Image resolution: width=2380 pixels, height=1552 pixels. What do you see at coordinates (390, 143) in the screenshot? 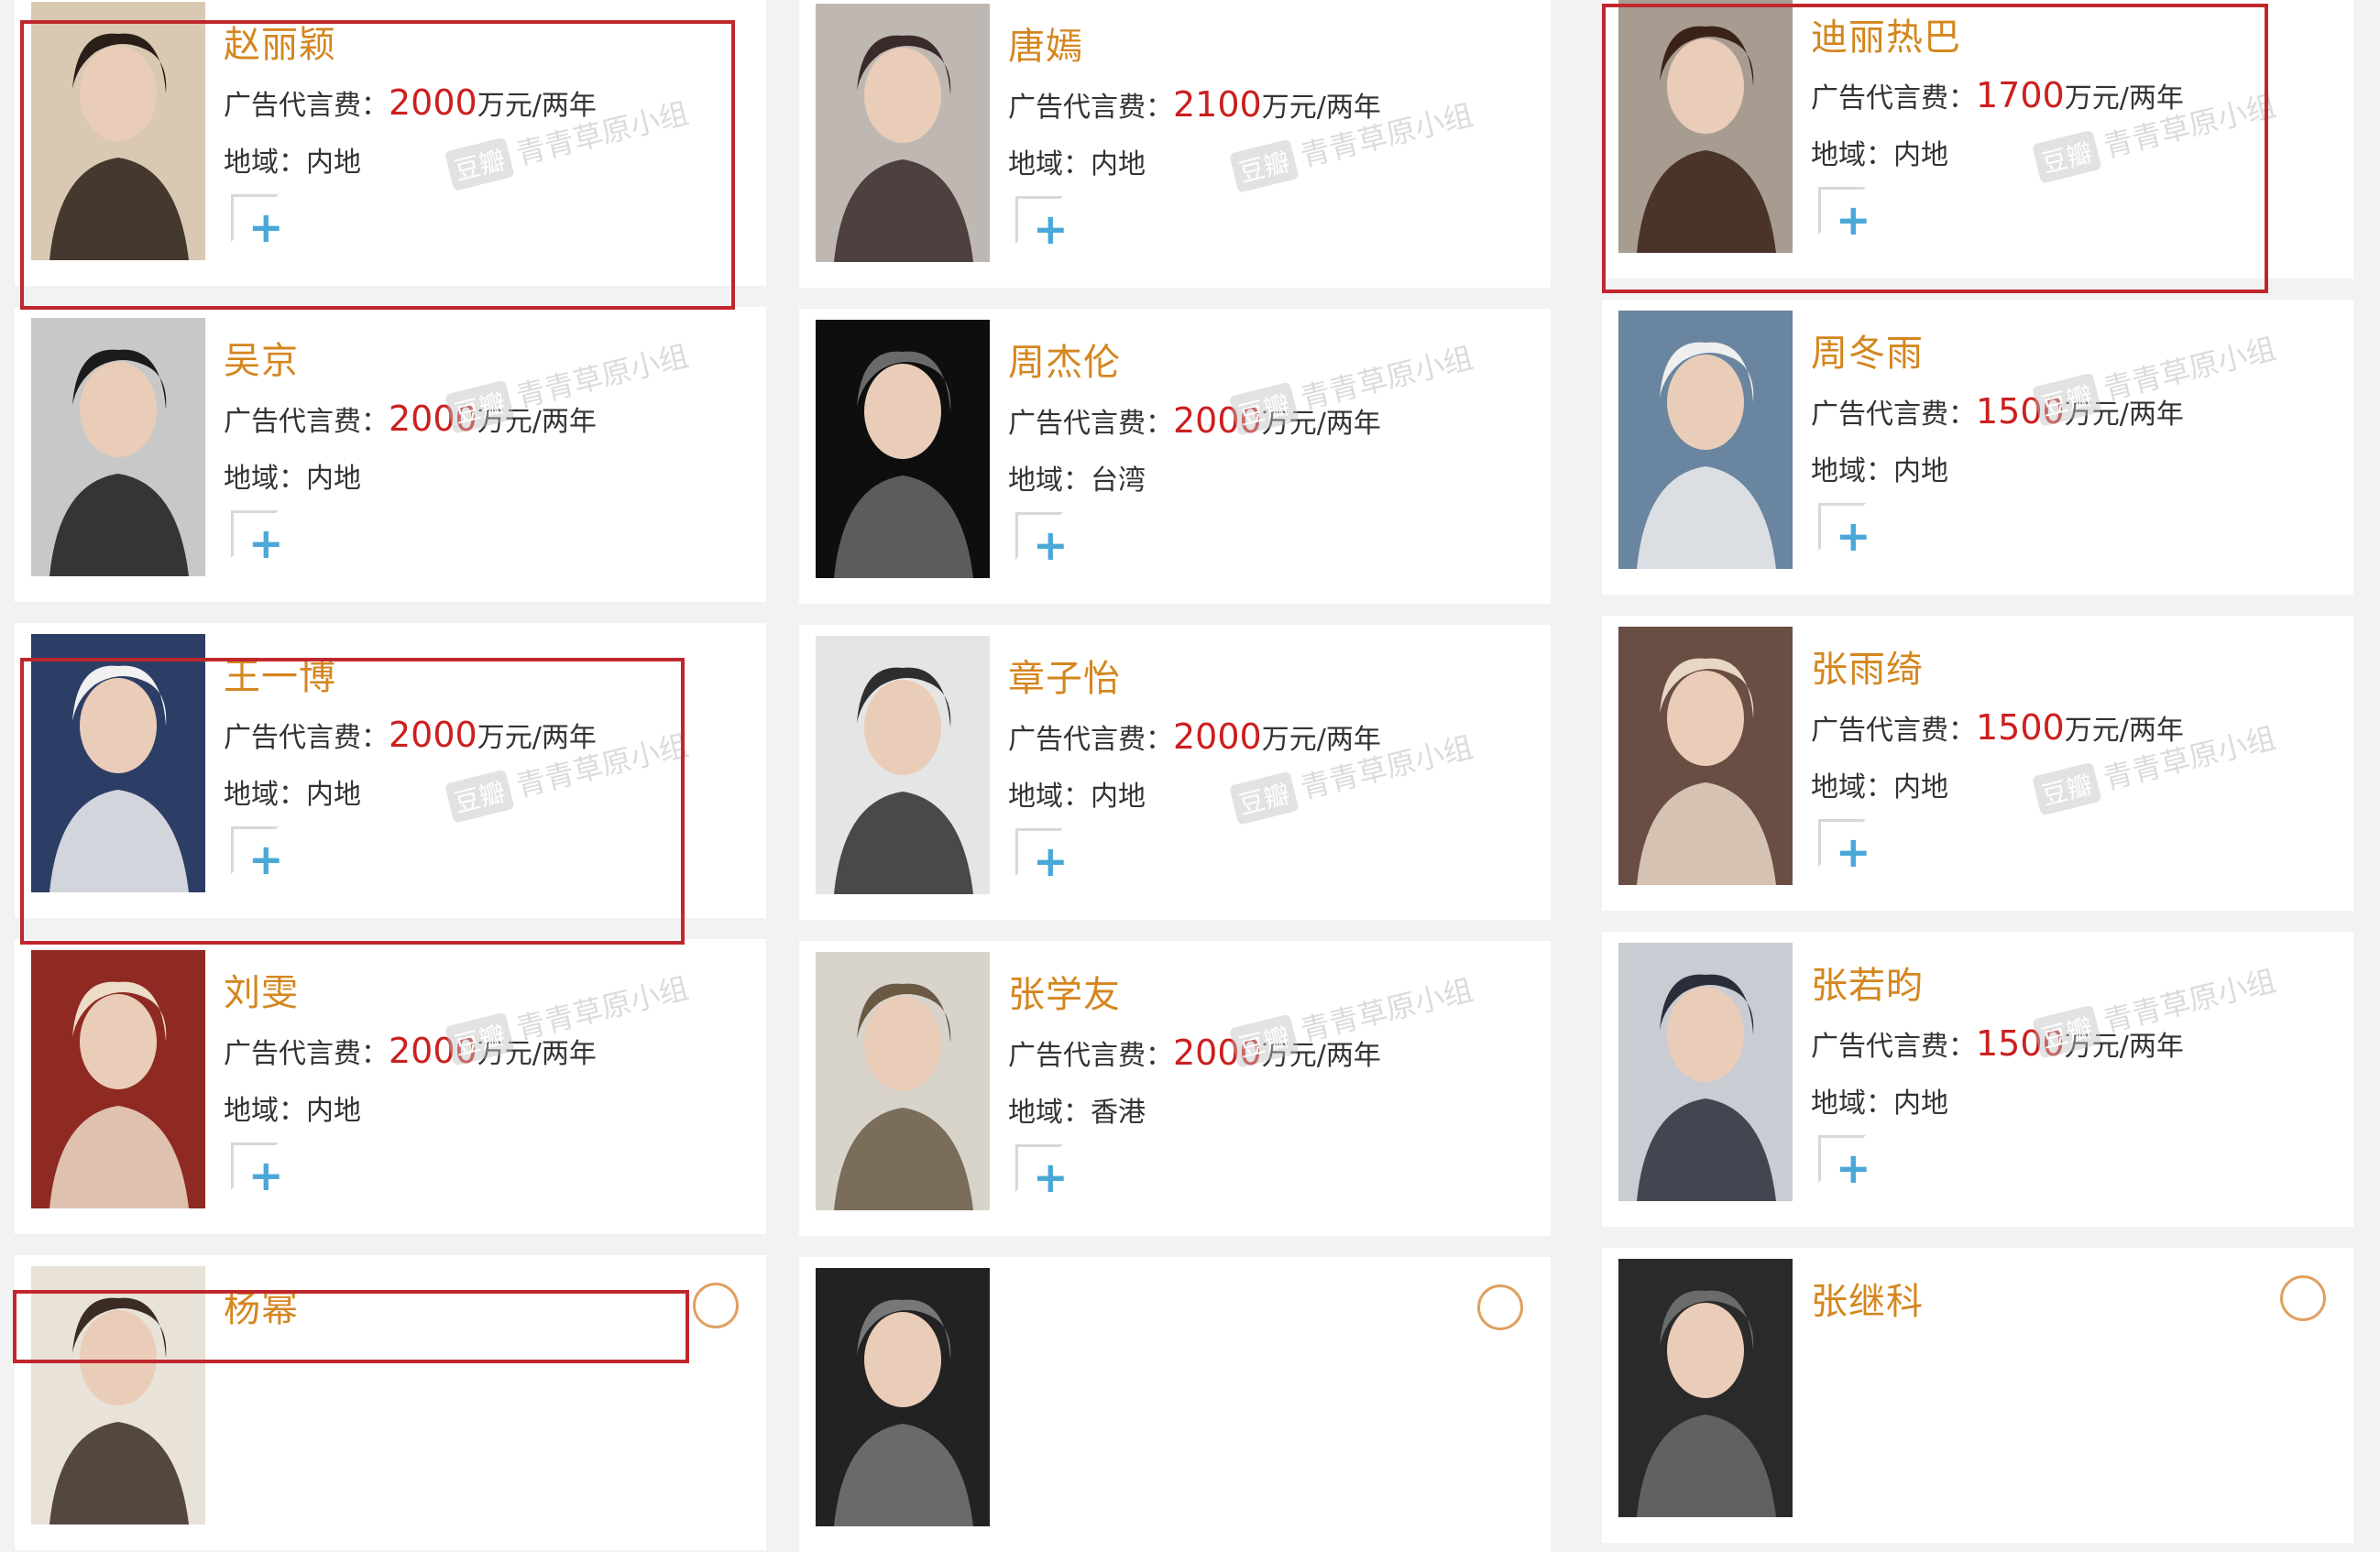
I see `celebrity-card: 赵丽颖 广告代言费：2000万元/两年 地域：内地 + 豆瓣 青青草原小组` at bounding box center [390, 143].